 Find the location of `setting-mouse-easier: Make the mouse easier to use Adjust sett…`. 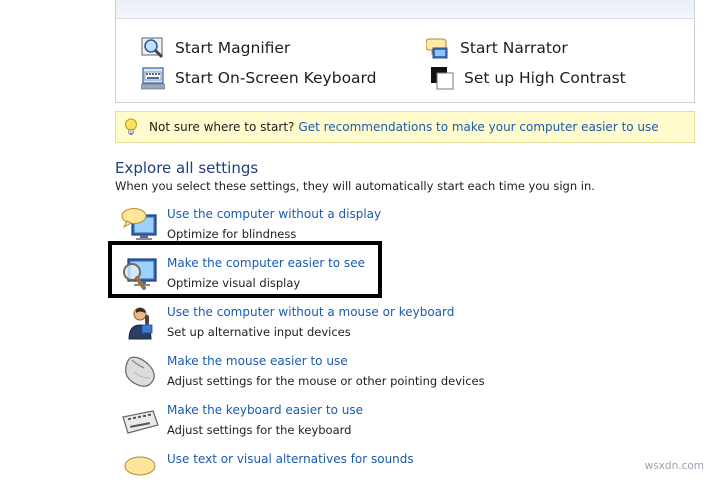

setting-mouse-easier: Make the mouse easier to use Adjust sett… is located at coordinates (400, 375).